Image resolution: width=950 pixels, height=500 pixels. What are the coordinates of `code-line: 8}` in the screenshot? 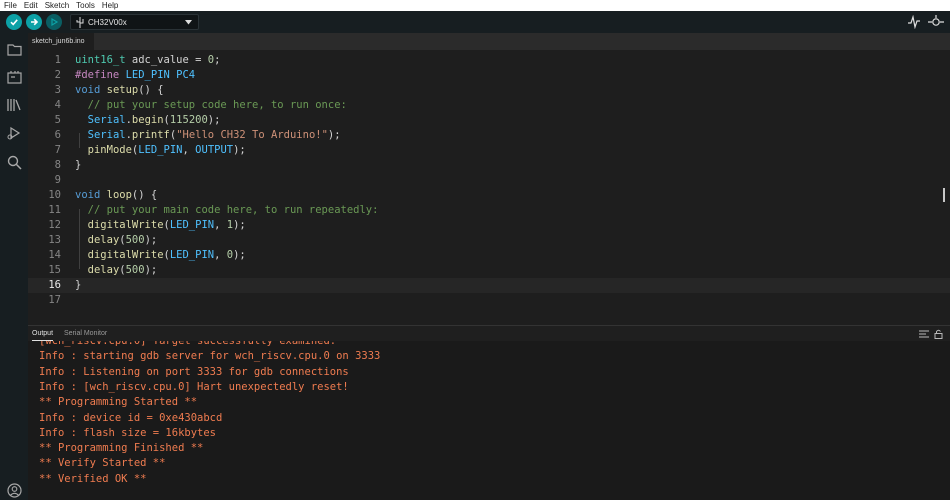 It's located at (489, 165).